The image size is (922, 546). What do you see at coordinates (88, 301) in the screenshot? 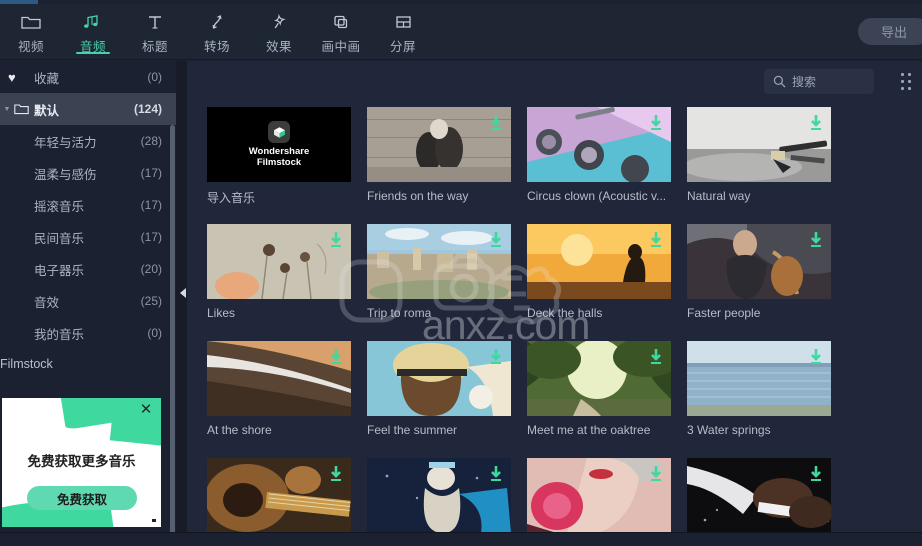
I see `sidebar-item-sound-effects: 音效 (25)` at bounding box center [88, 301].